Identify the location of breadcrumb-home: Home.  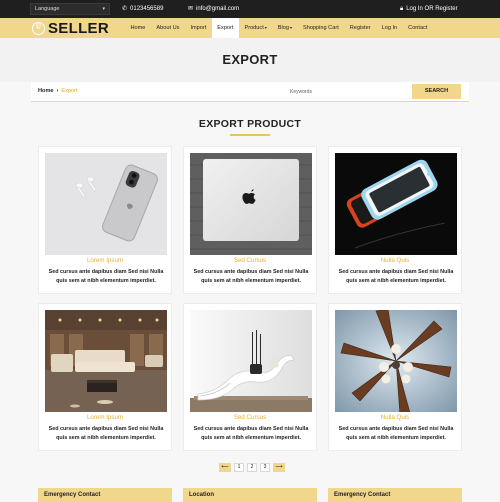
(46, 91).